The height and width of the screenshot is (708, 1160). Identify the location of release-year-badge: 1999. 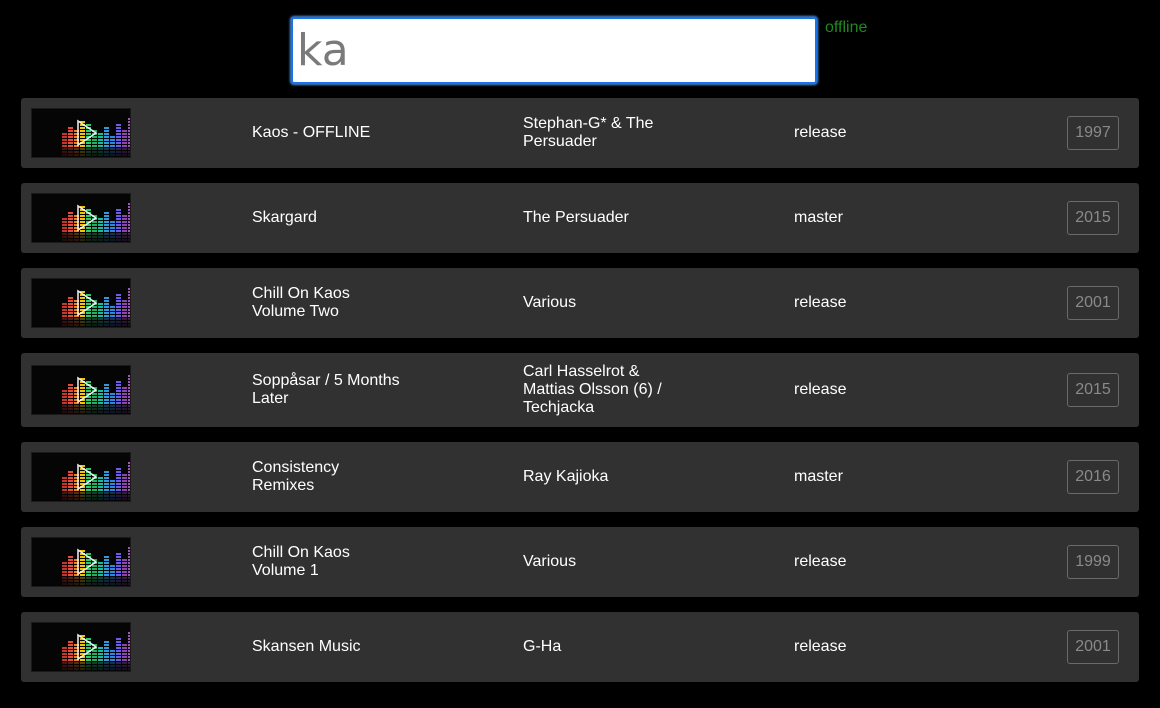
(1093, 562).